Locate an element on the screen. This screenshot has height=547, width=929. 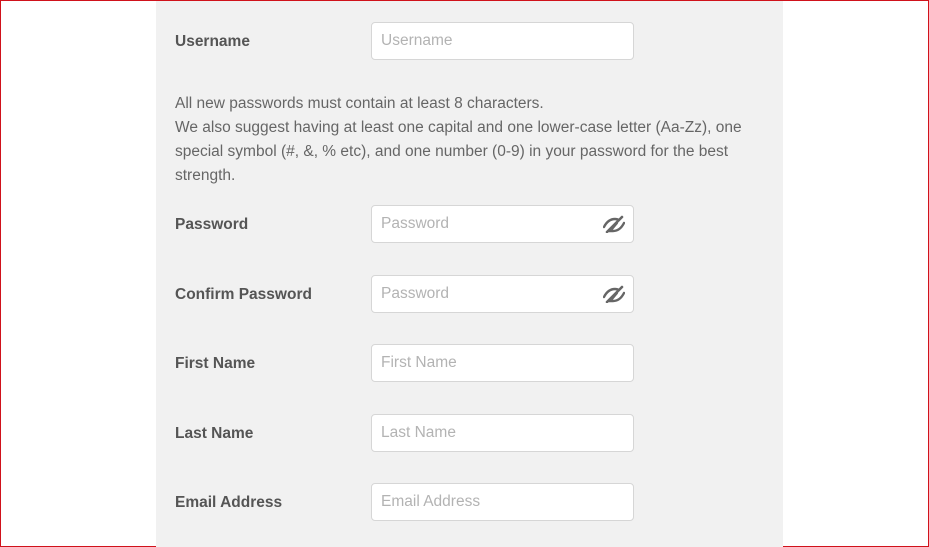
last-name-field-box is located at coordinates (502, 433).